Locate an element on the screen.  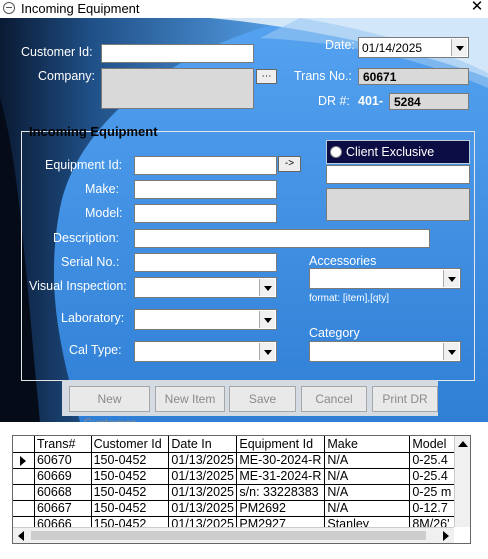
new-customer-button: New Customer is located at coordinates (109, 408).